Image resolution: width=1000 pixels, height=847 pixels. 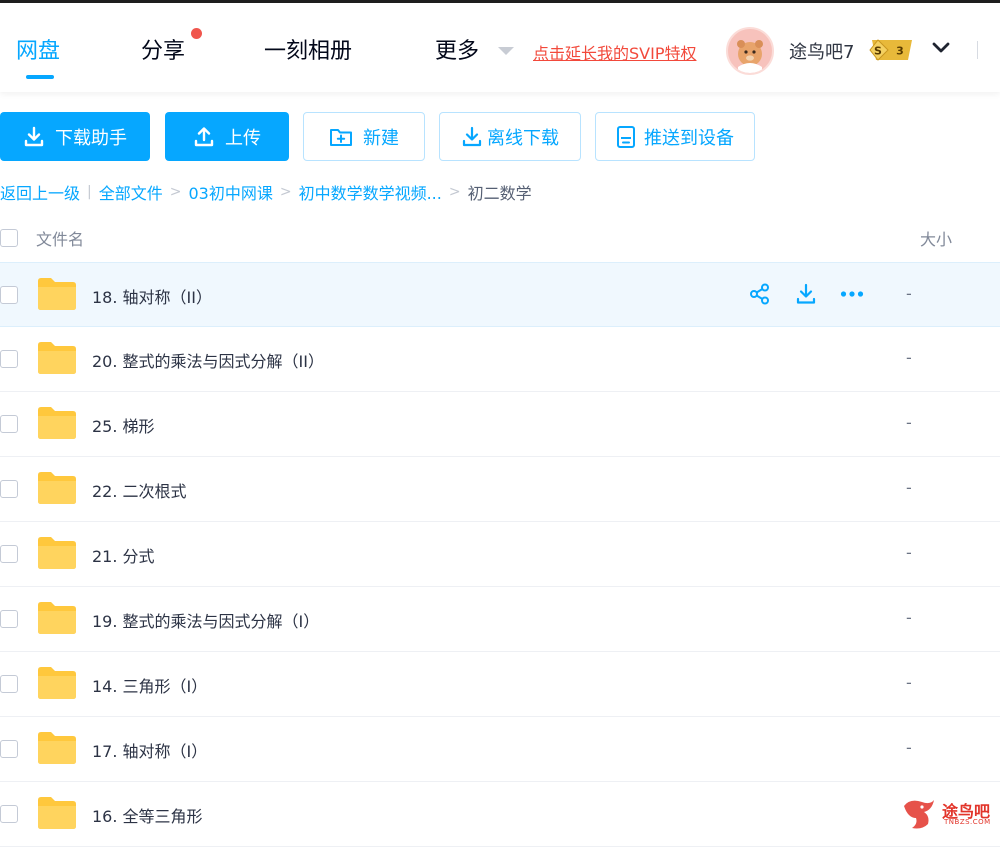 I want to click on back-link: 返回上一级, so click(x=40, y=192).